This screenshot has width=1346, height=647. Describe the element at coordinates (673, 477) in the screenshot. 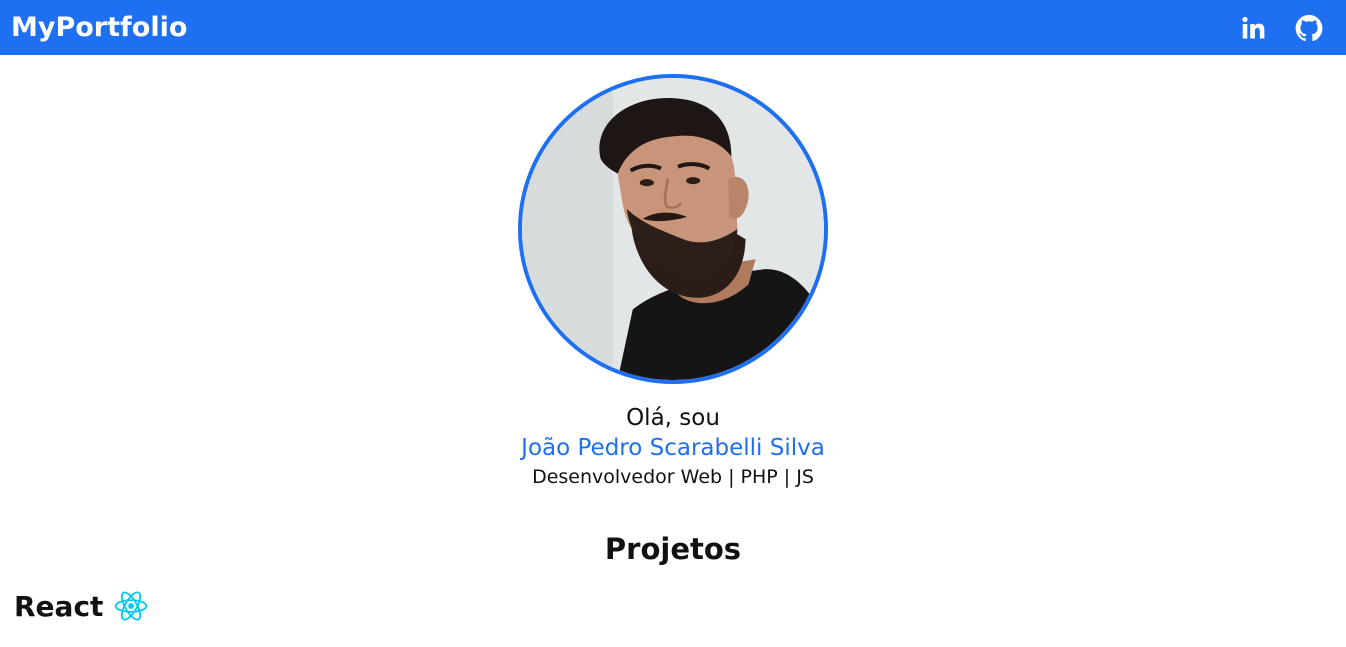

I see `person-role: Desenvolvedor Web | PHP | JS` at that location.